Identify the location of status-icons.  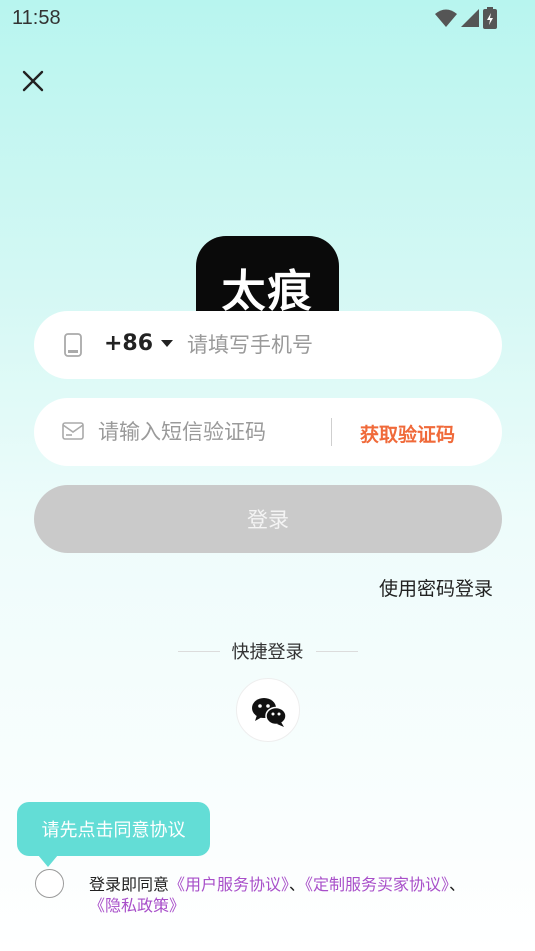
(466, 18).